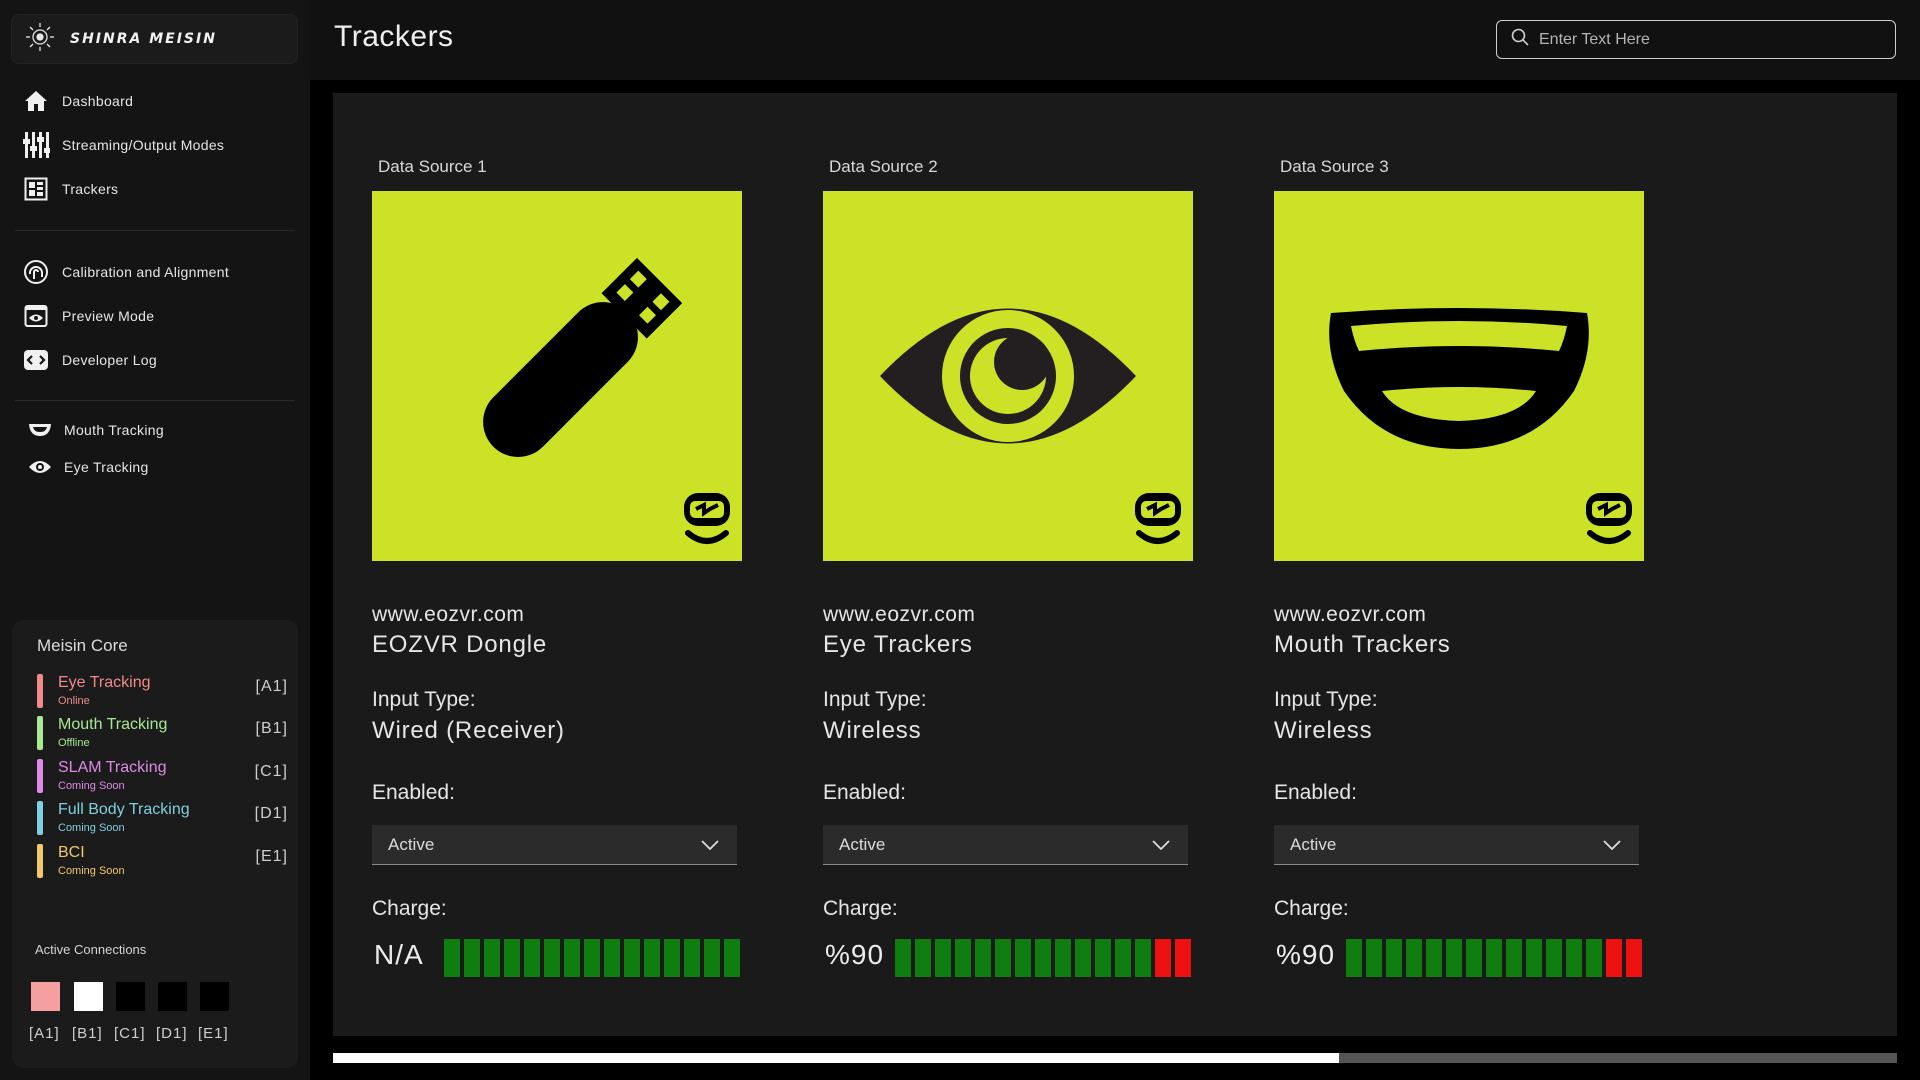  I want to click on core-item-name: SLAM Tracking, so click(112, 767).